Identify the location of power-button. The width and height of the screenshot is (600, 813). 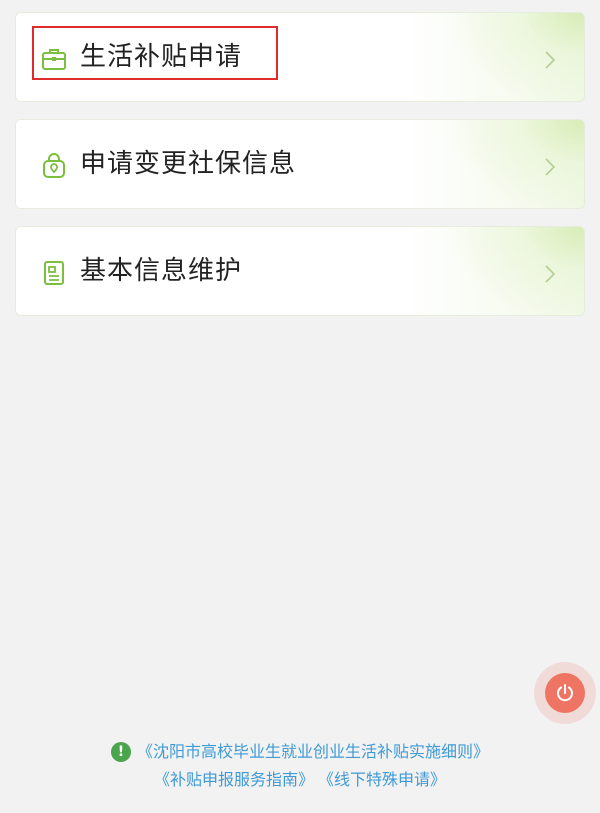
(565, 693).